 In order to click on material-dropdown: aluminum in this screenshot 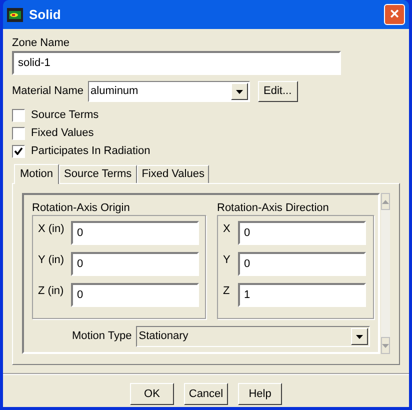, I will do `click(169, 91)`.